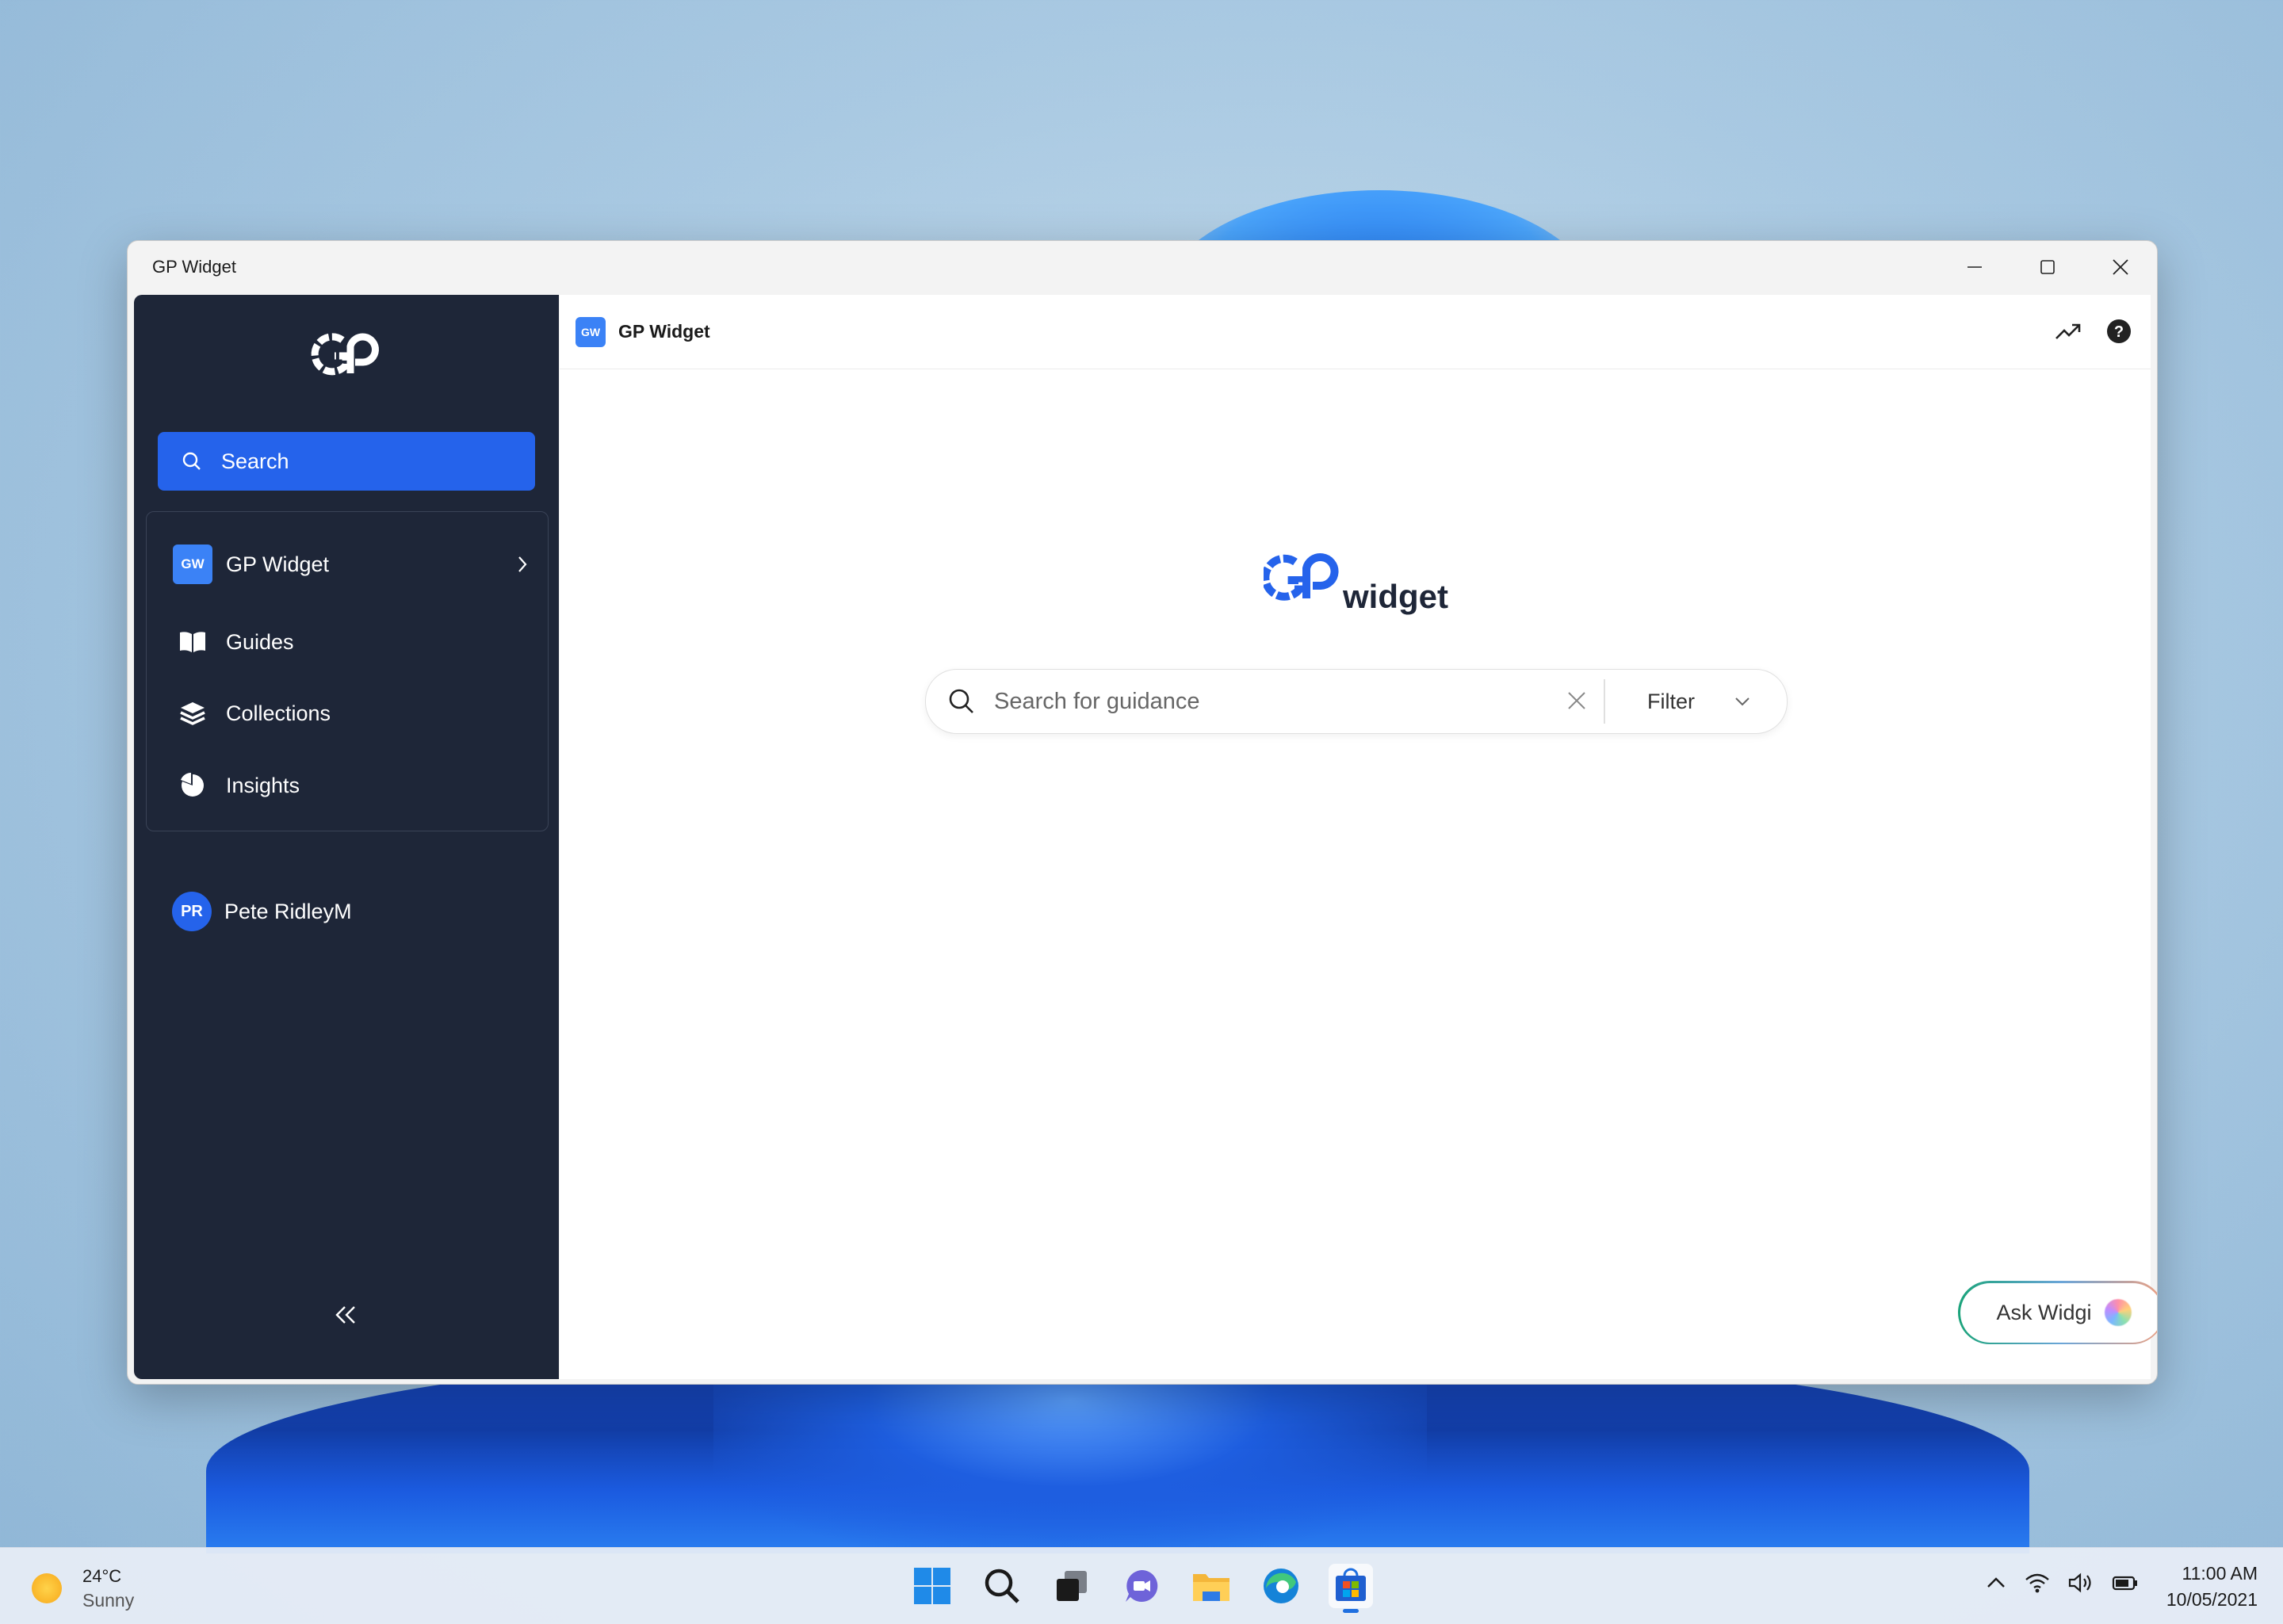 Image resolution: width=2283 pixels, height=1624 pixels. I want to click on double-chevron-left-icon, so click(345, 1315).